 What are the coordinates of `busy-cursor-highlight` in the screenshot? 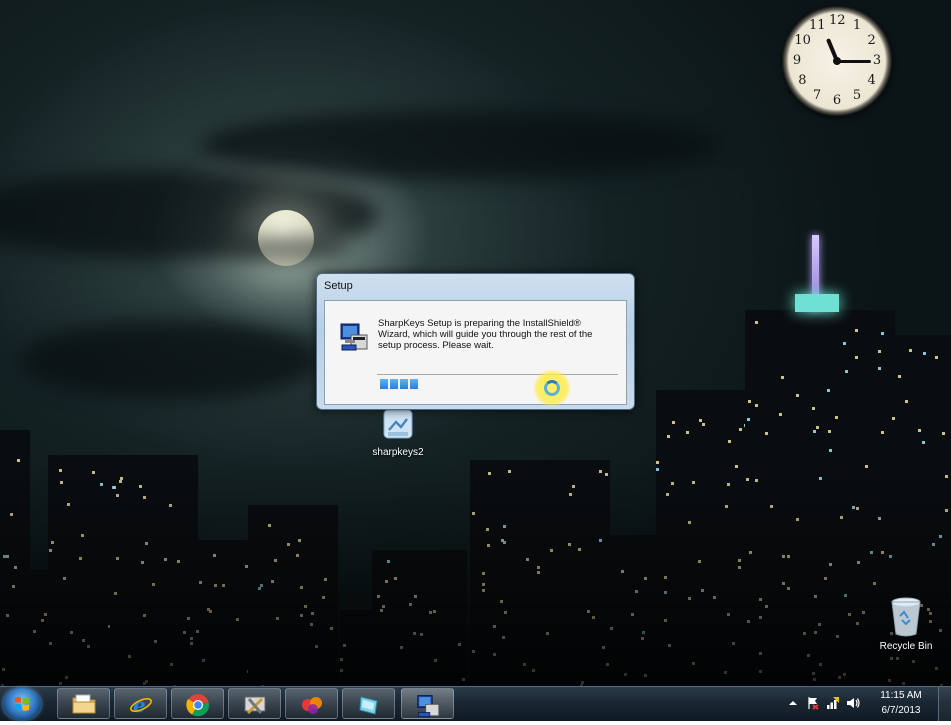 It's located at (552, 388).